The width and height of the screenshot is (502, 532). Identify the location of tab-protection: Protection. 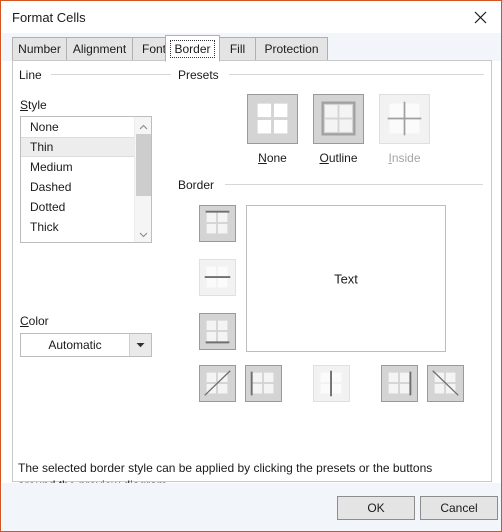
(291, 49).